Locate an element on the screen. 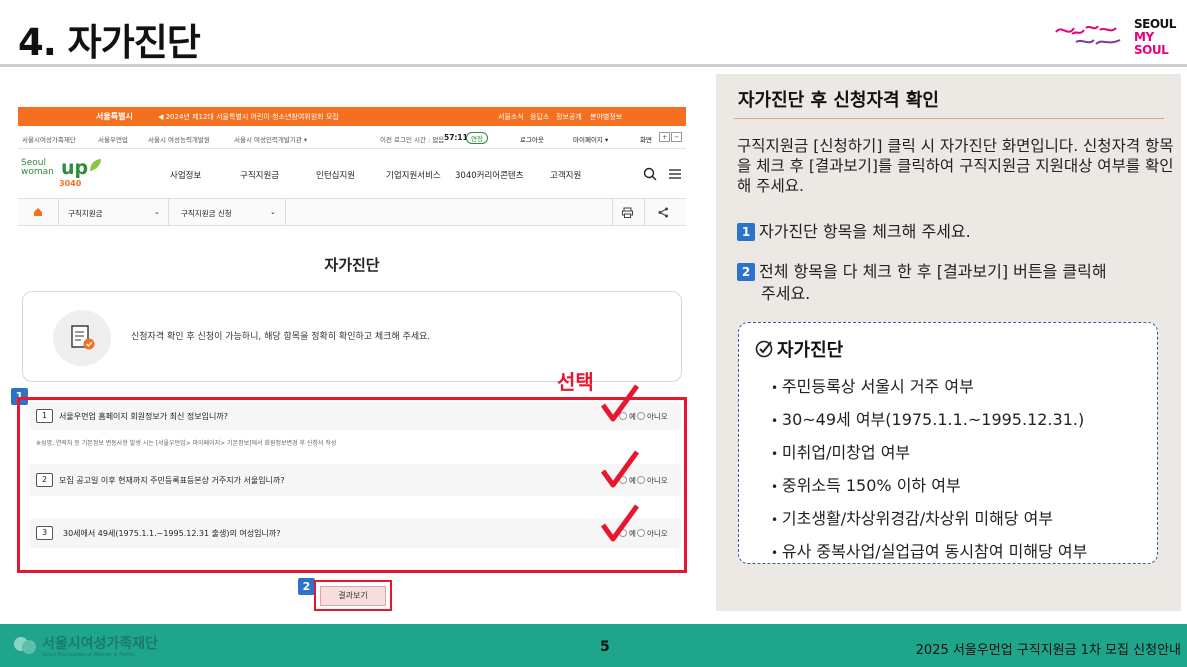 The height and width of the screenshot is (667, 1187). step-text: 전체 항목을 다 체크 한 후 [결과보기] 버튼을 클릭해 주세요. is located at coordinates (933, 282).